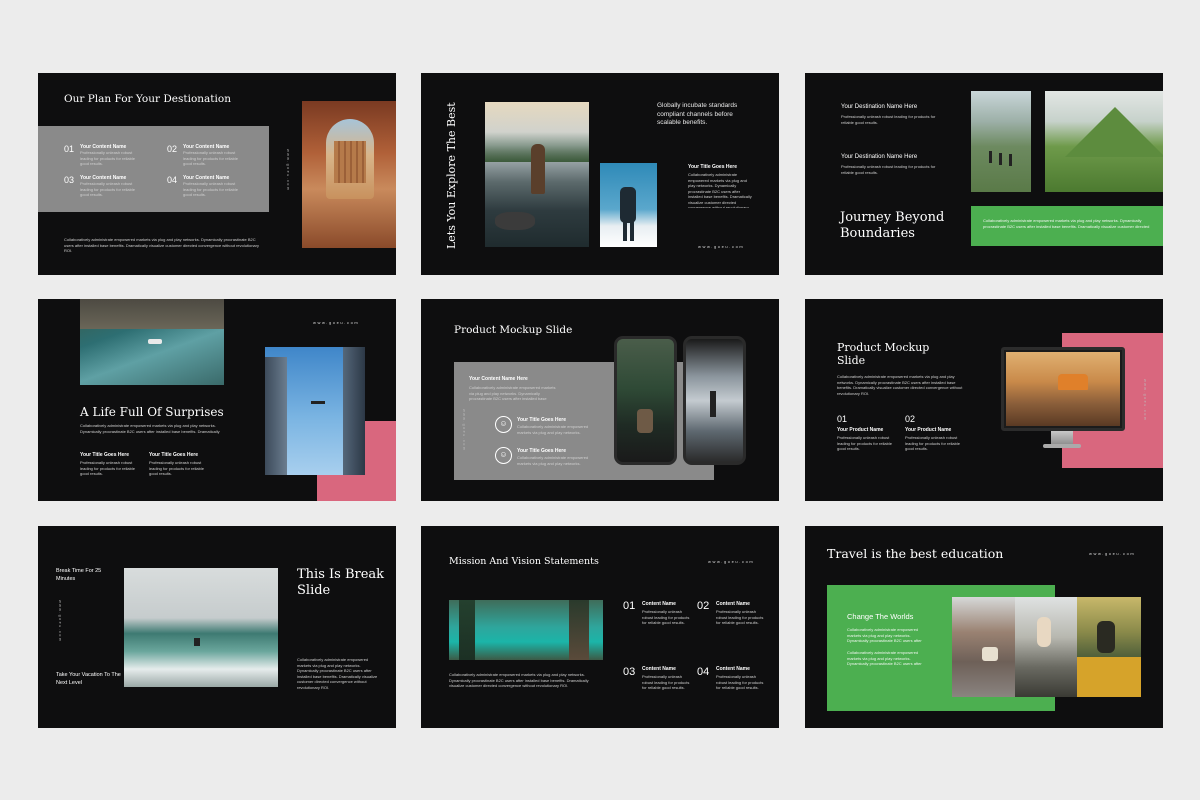 The height and width of the screenshot is (800, 1200). Describe the element at coordinates (79, 575) in the screenshot. I see `break-time-text: Break Time For 25 Minutes` at that location.